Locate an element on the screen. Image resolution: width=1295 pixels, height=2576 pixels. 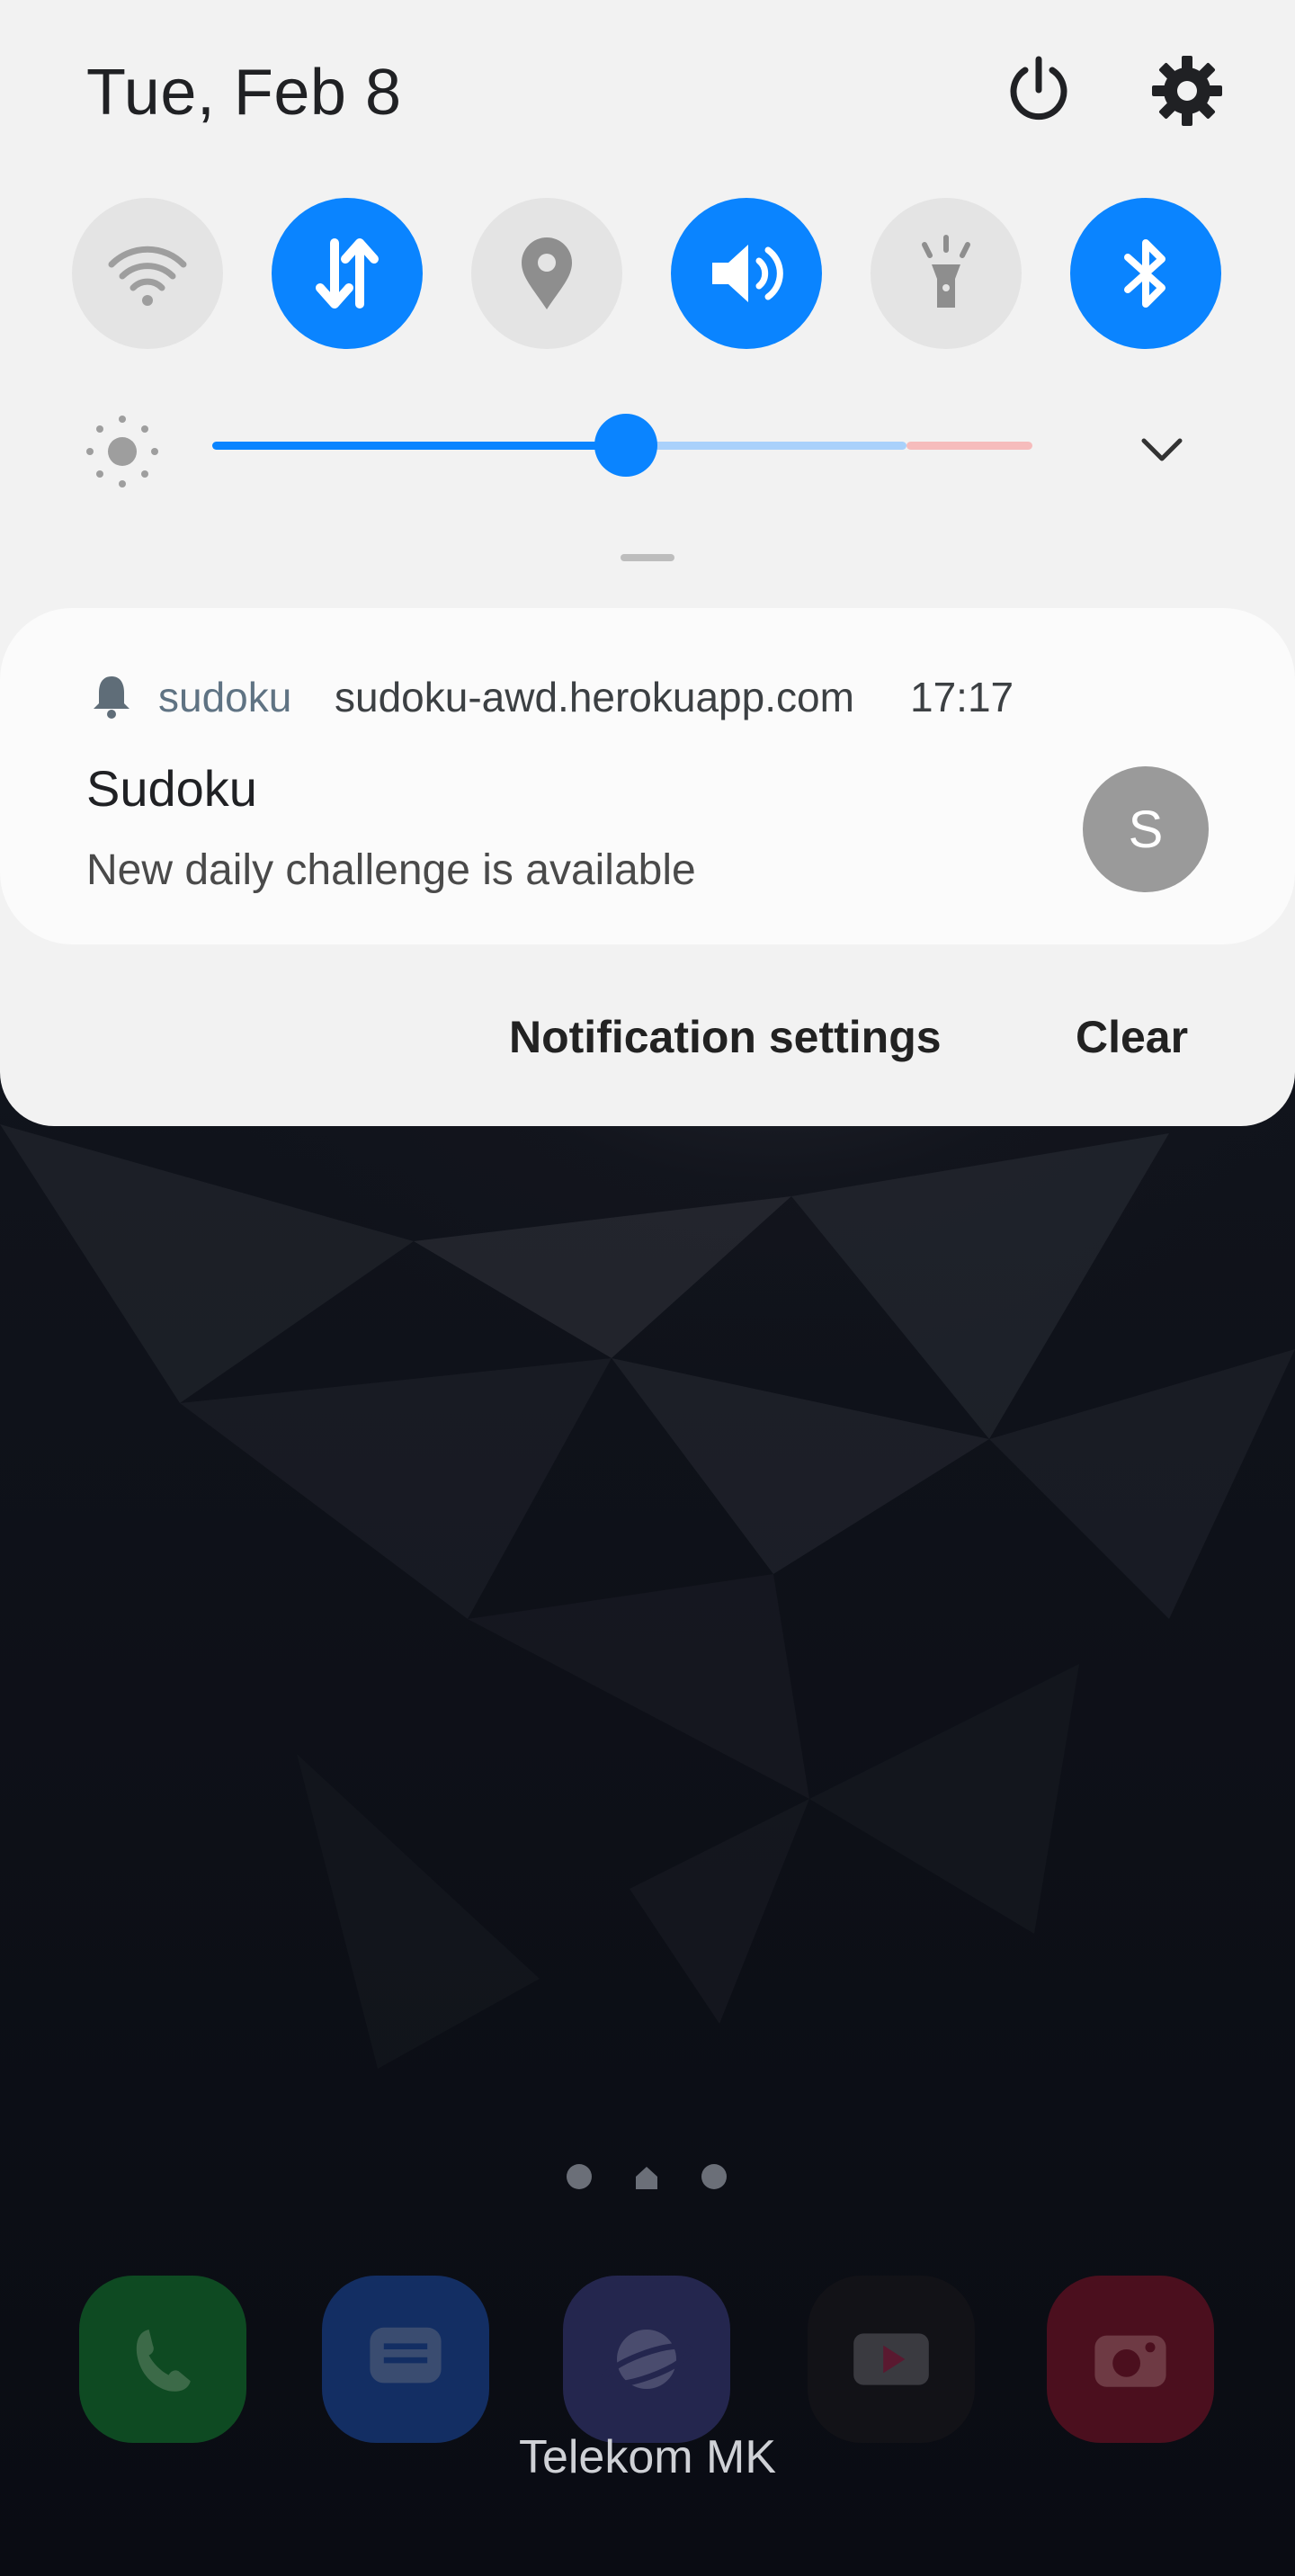
bluetooth-icon is located at coordinates (1145, 273).